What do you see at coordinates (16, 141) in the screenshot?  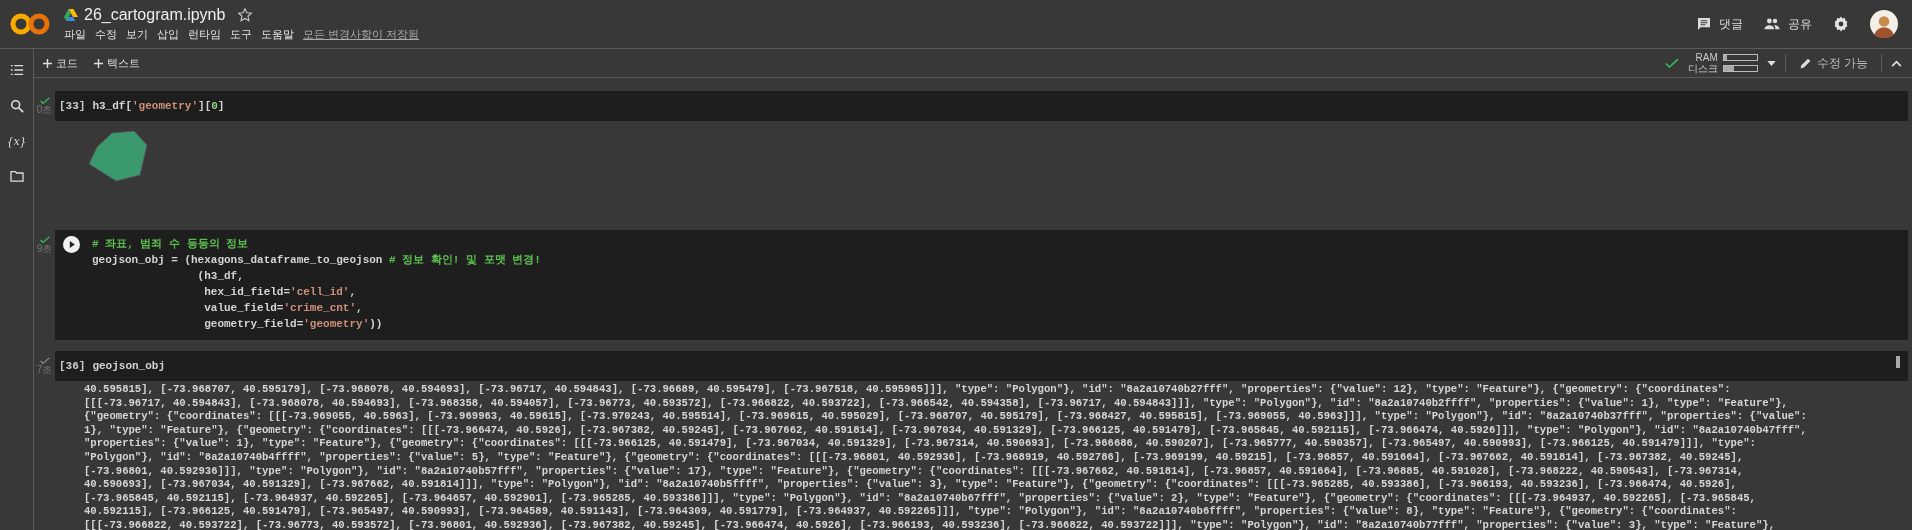 I see `variables-icon: {x}` at bounding box center [16, 141].